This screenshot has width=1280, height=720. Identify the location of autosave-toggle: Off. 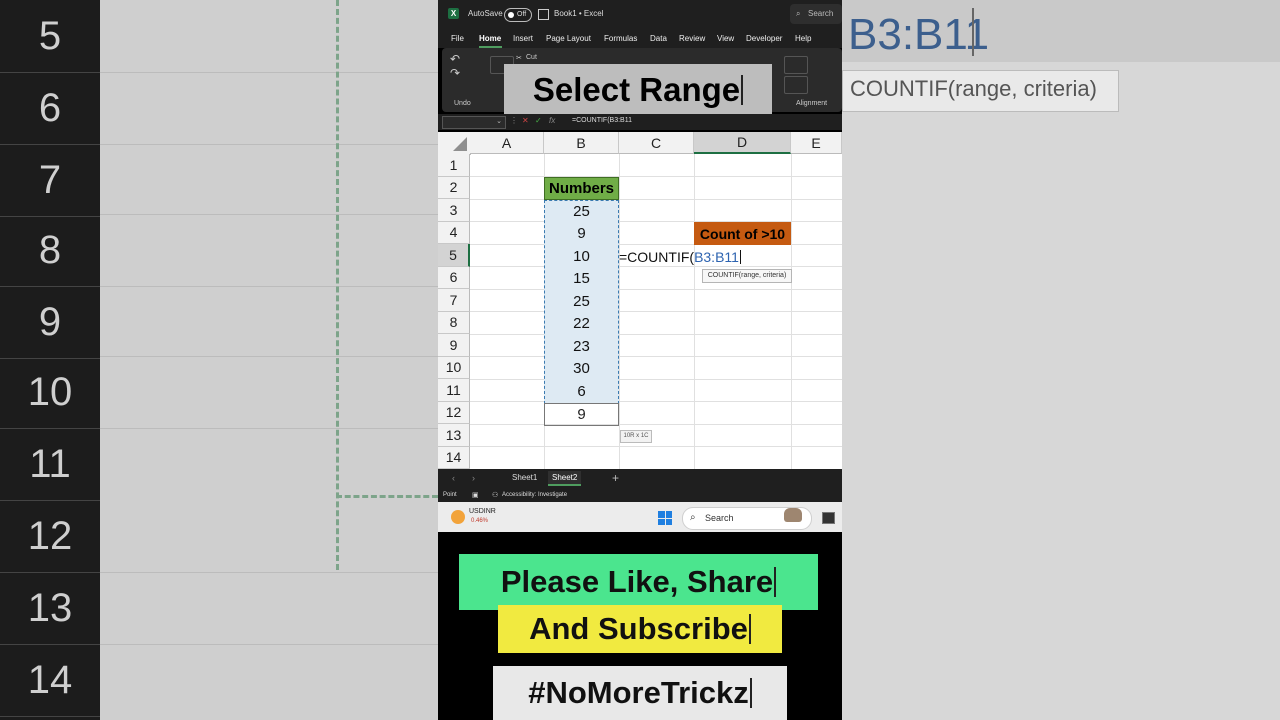
(518, 15).